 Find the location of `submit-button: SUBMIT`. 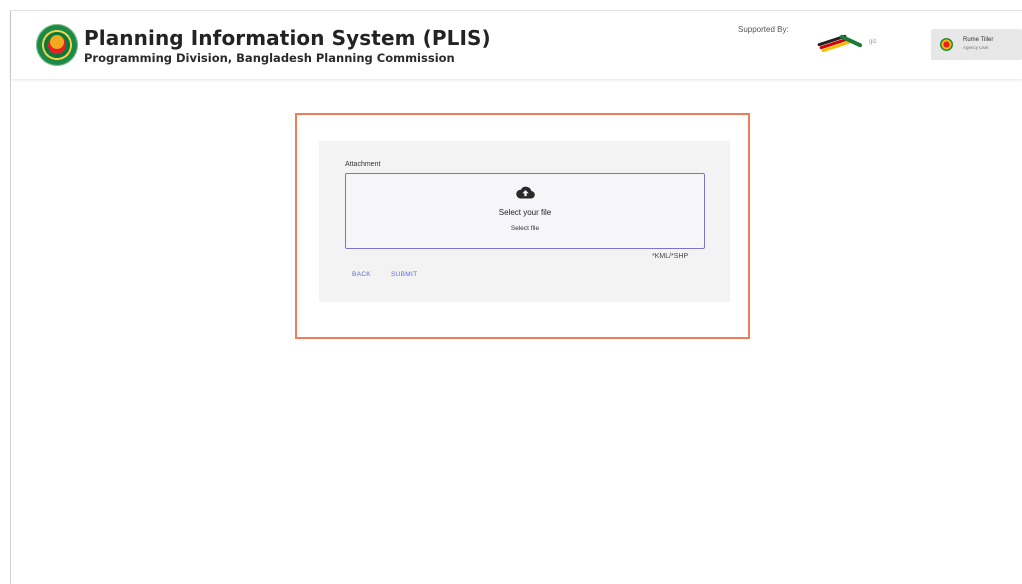

submit-button: SUBMIT is located at coordinates (404, 274).